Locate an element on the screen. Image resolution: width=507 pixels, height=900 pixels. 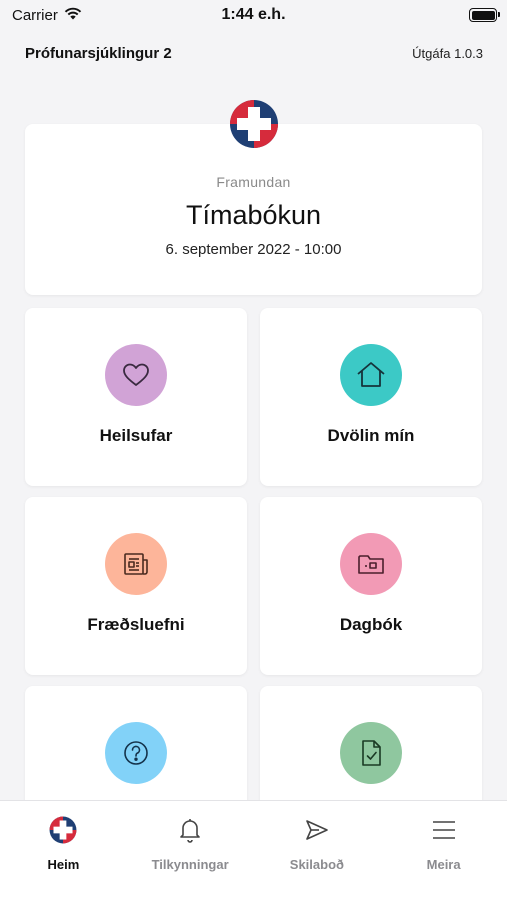
wifi-icon is located at coordinates (73, 15).